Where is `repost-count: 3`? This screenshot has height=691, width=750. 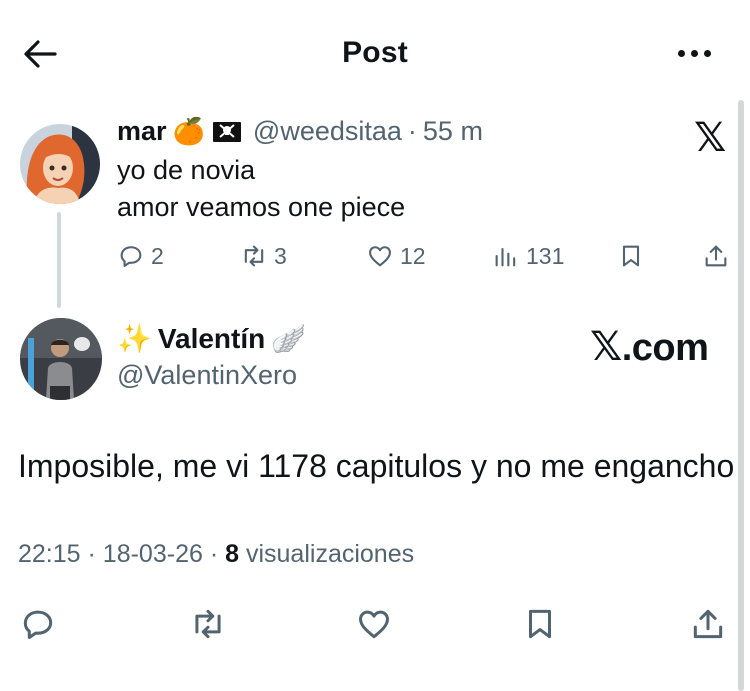
repost-count: 3 is located at coordinates (280, 255).